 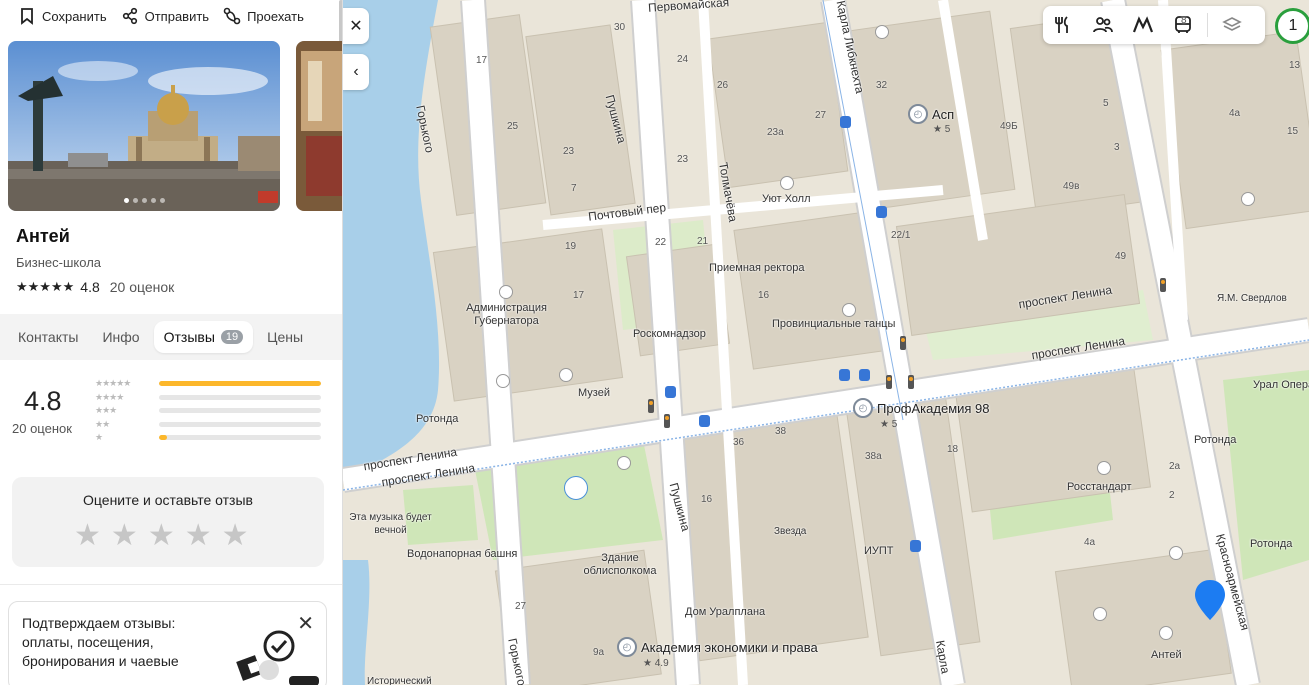 What do you see at coordinates (775, 132) in the screenshot?
I see `house-number: 23а` at bounding box center [775, 132].